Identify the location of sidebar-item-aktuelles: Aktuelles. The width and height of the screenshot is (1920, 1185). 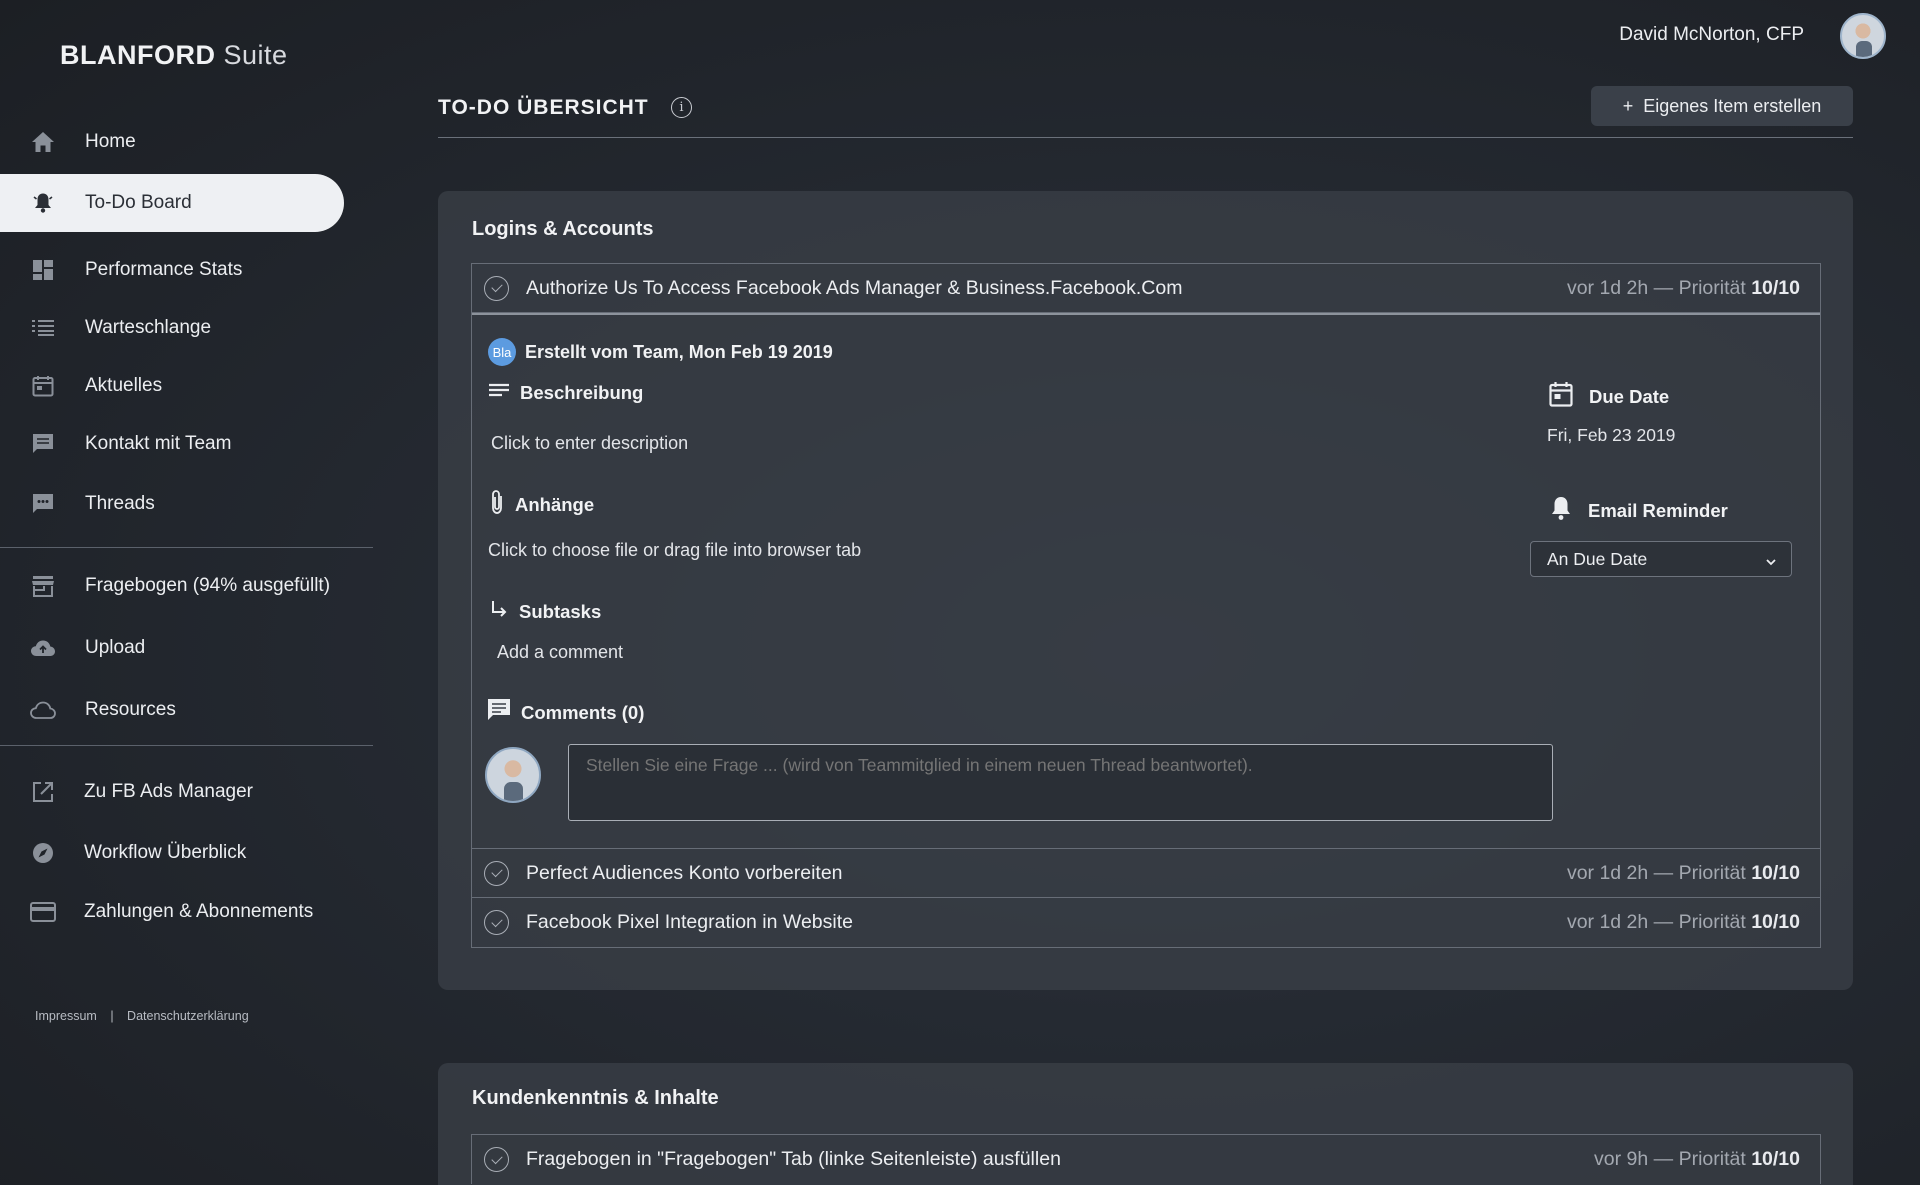
(172, 386).